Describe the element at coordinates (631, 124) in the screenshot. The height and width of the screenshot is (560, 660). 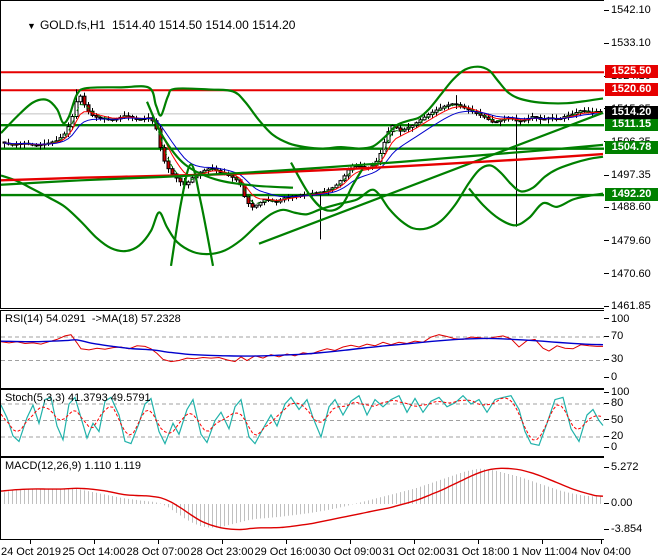
I see `level-price-label: 1511.15` at that location.